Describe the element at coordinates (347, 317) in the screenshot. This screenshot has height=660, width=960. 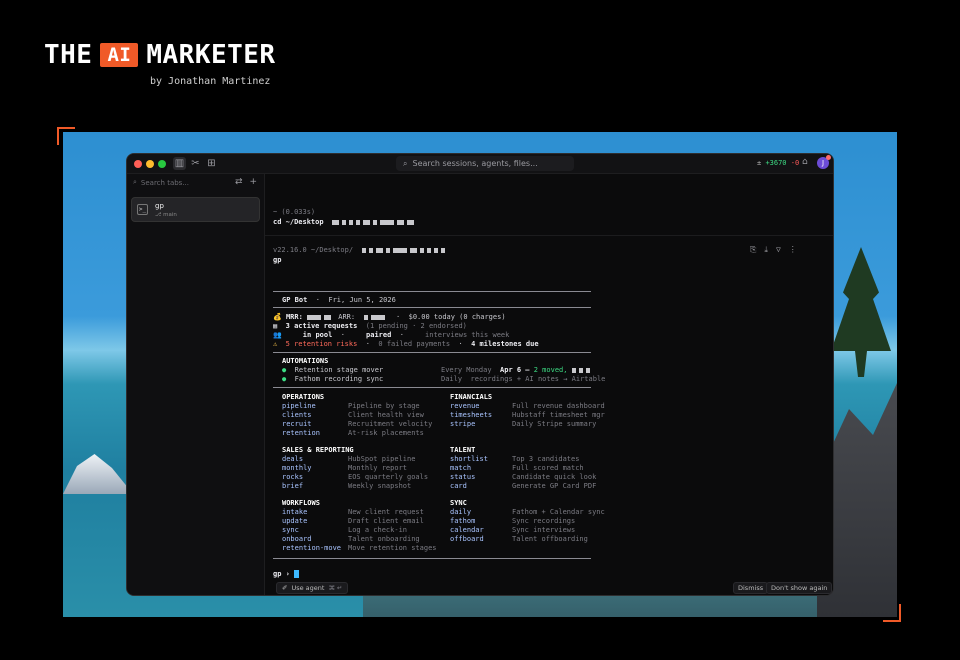
I see `arr-label: ARR:` at that location.